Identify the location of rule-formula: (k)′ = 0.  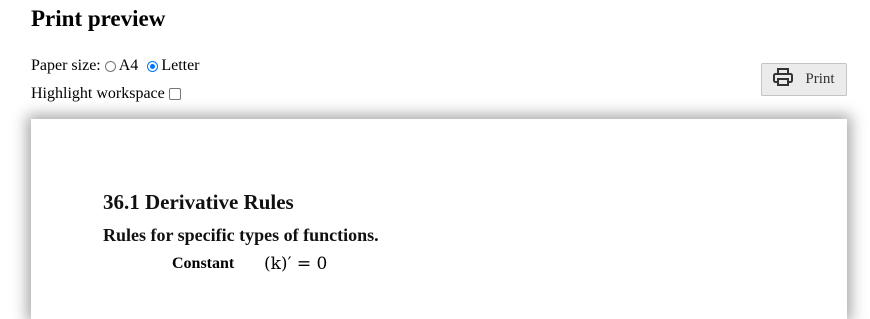
(296, 264).